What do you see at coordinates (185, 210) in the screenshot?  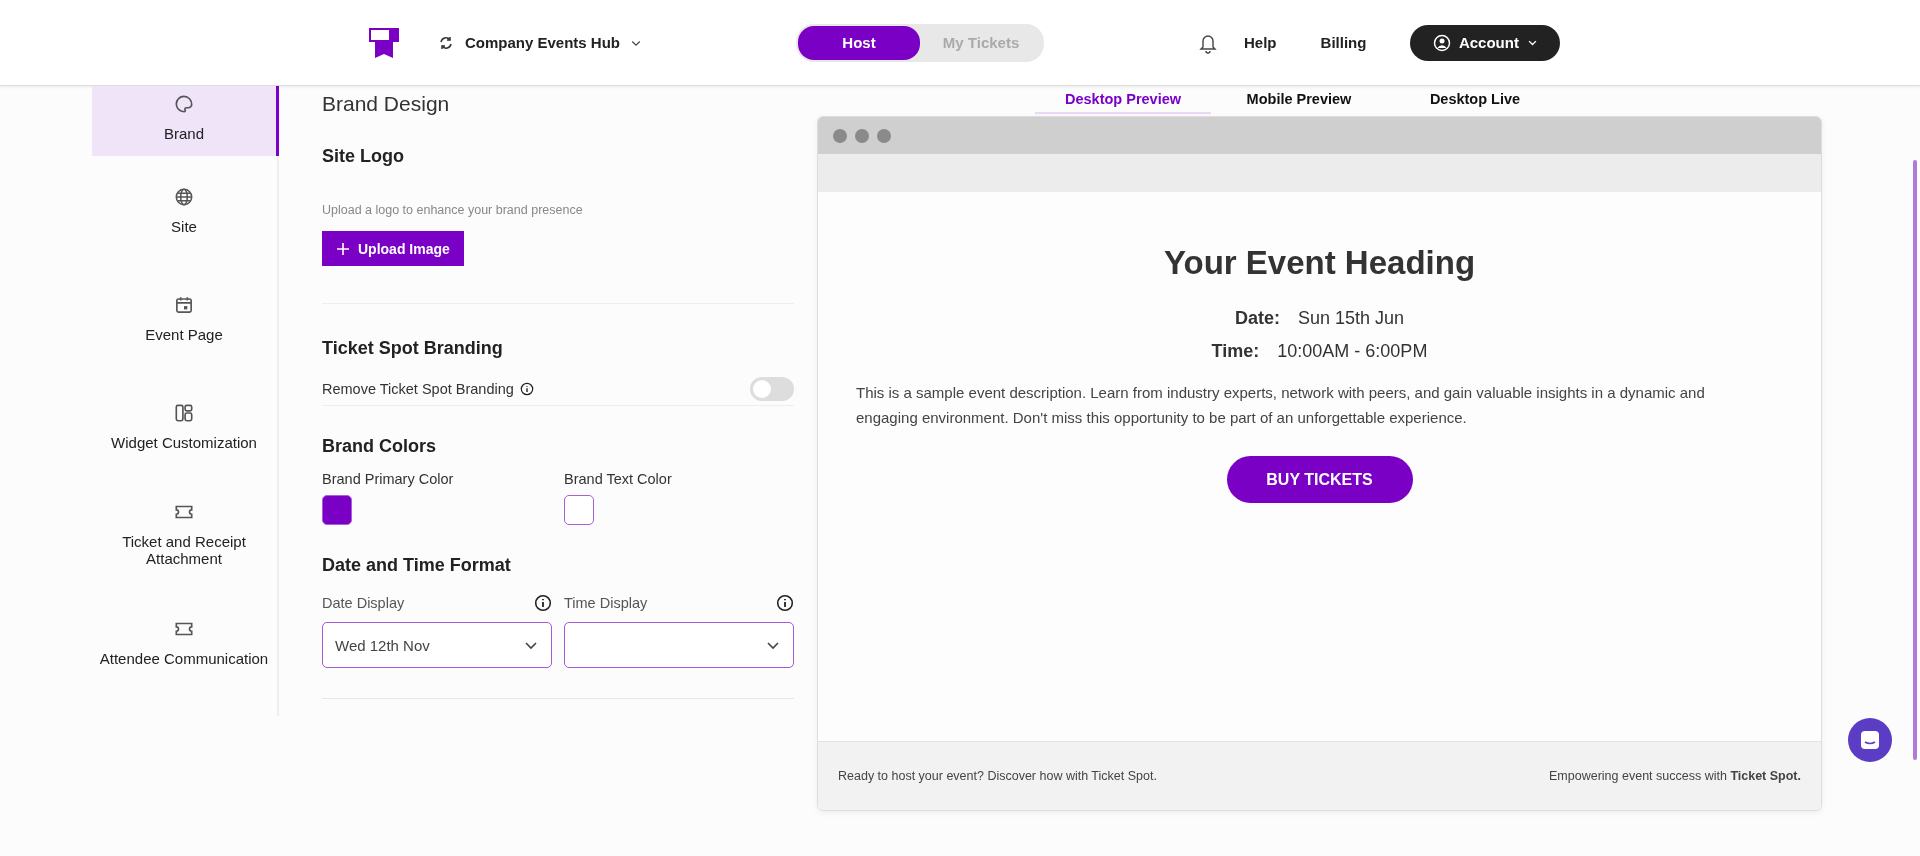 I see `sidebar-item: Site` at bounding box center [185, 210].